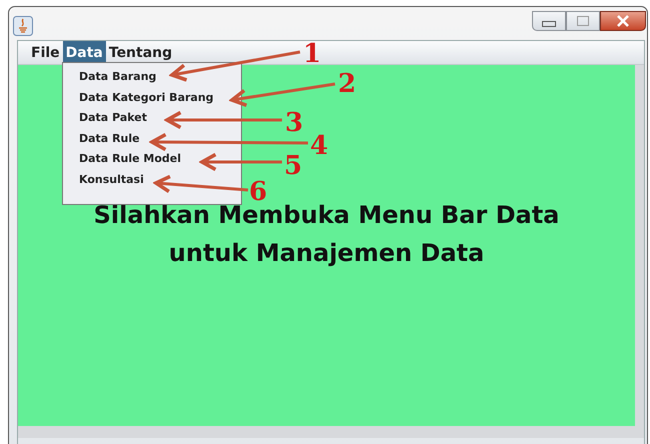  Describe the element at coordinates (141, 52) in the screenshot. I see `menu-item: Tentang` at that location.